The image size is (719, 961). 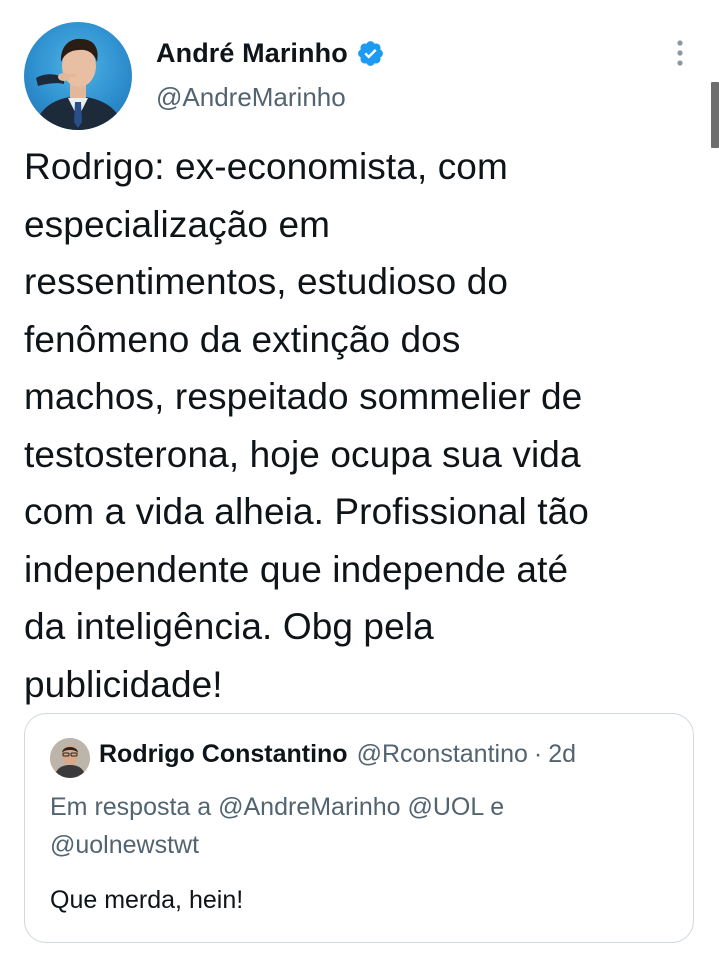 I want to click on quoted-tweet-text: Que merda, hein!, so click(x=147, y=900).